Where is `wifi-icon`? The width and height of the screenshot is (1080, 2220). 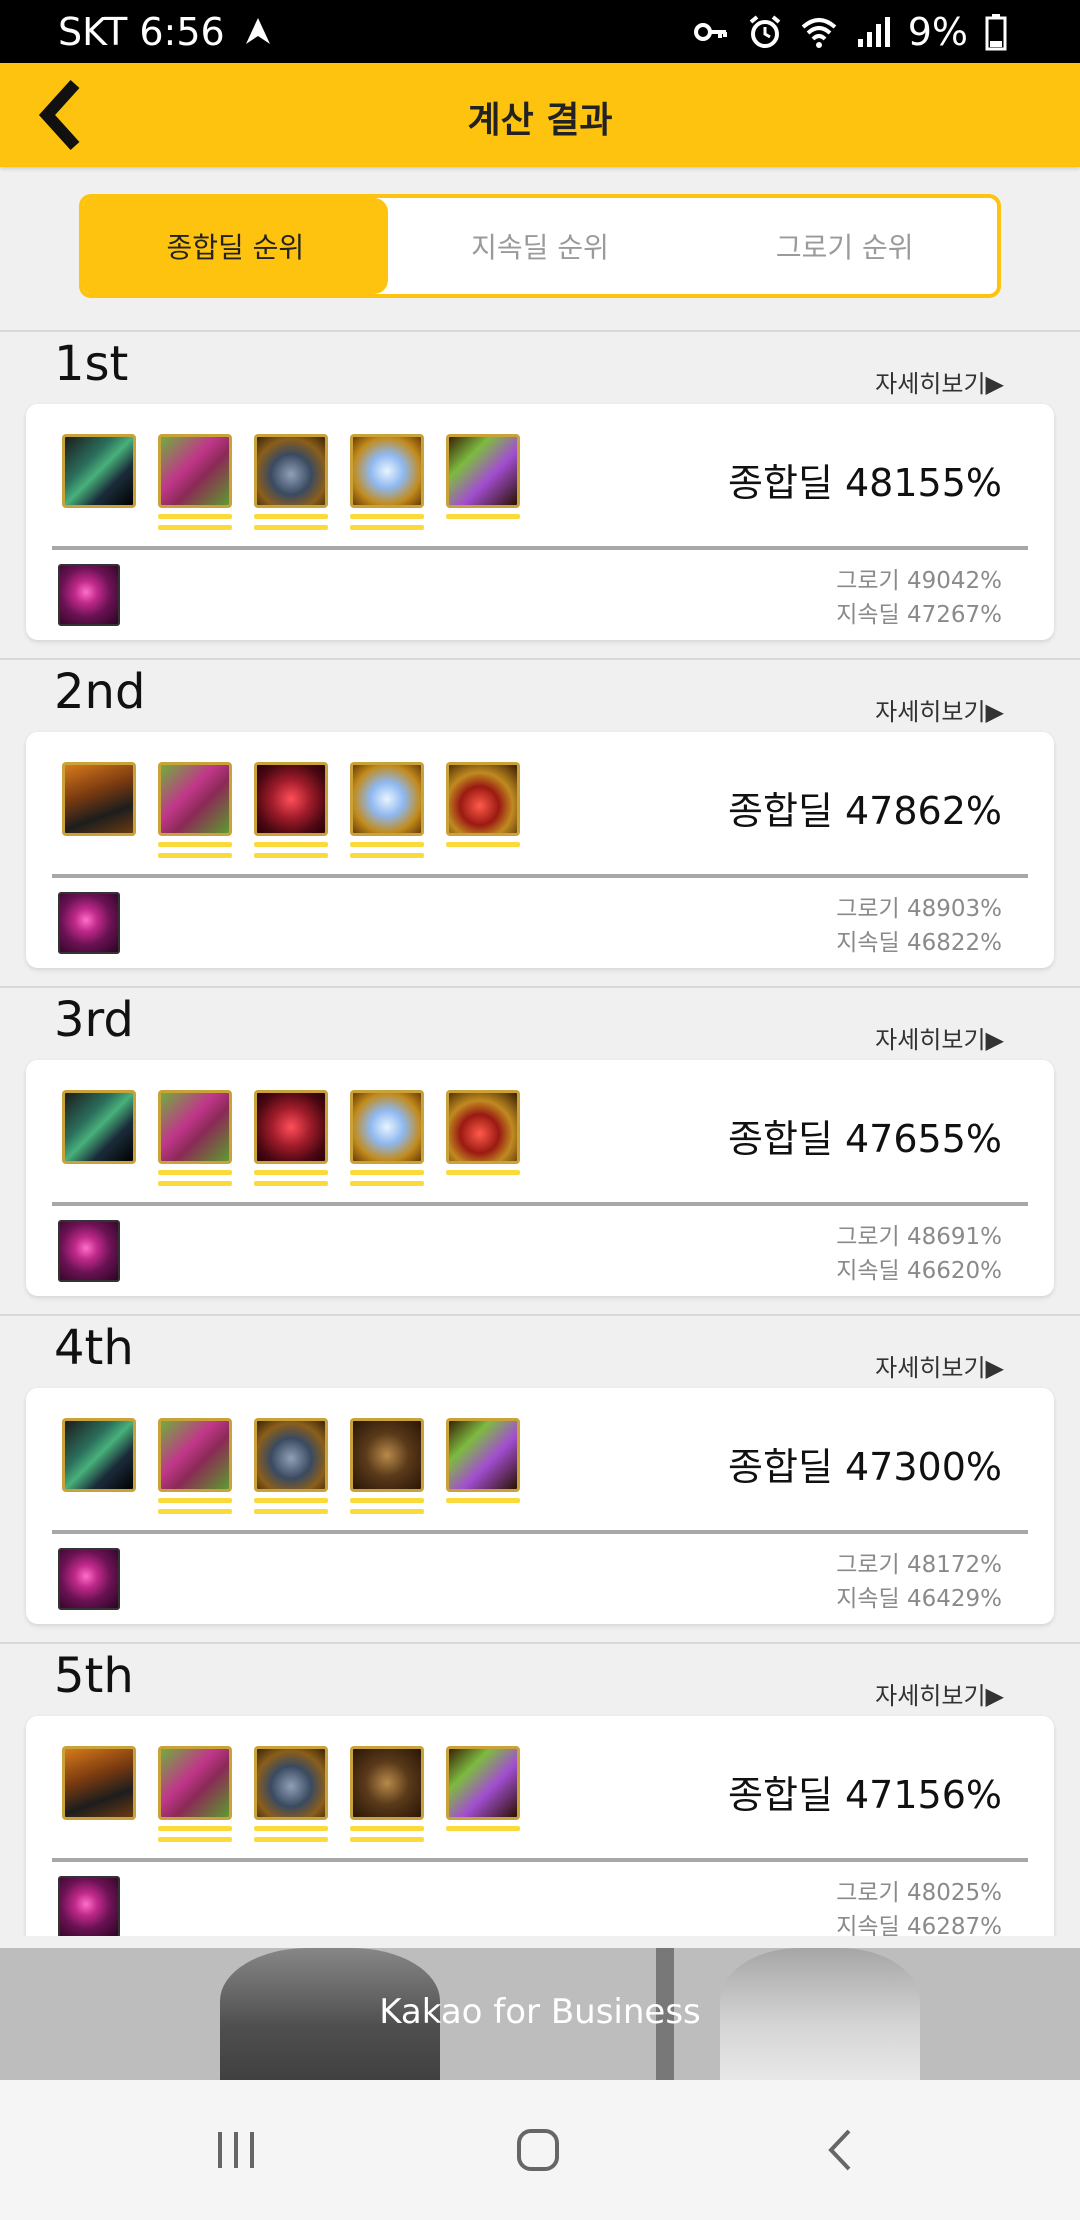
wifi-icon is located at coordinates (819, 32).